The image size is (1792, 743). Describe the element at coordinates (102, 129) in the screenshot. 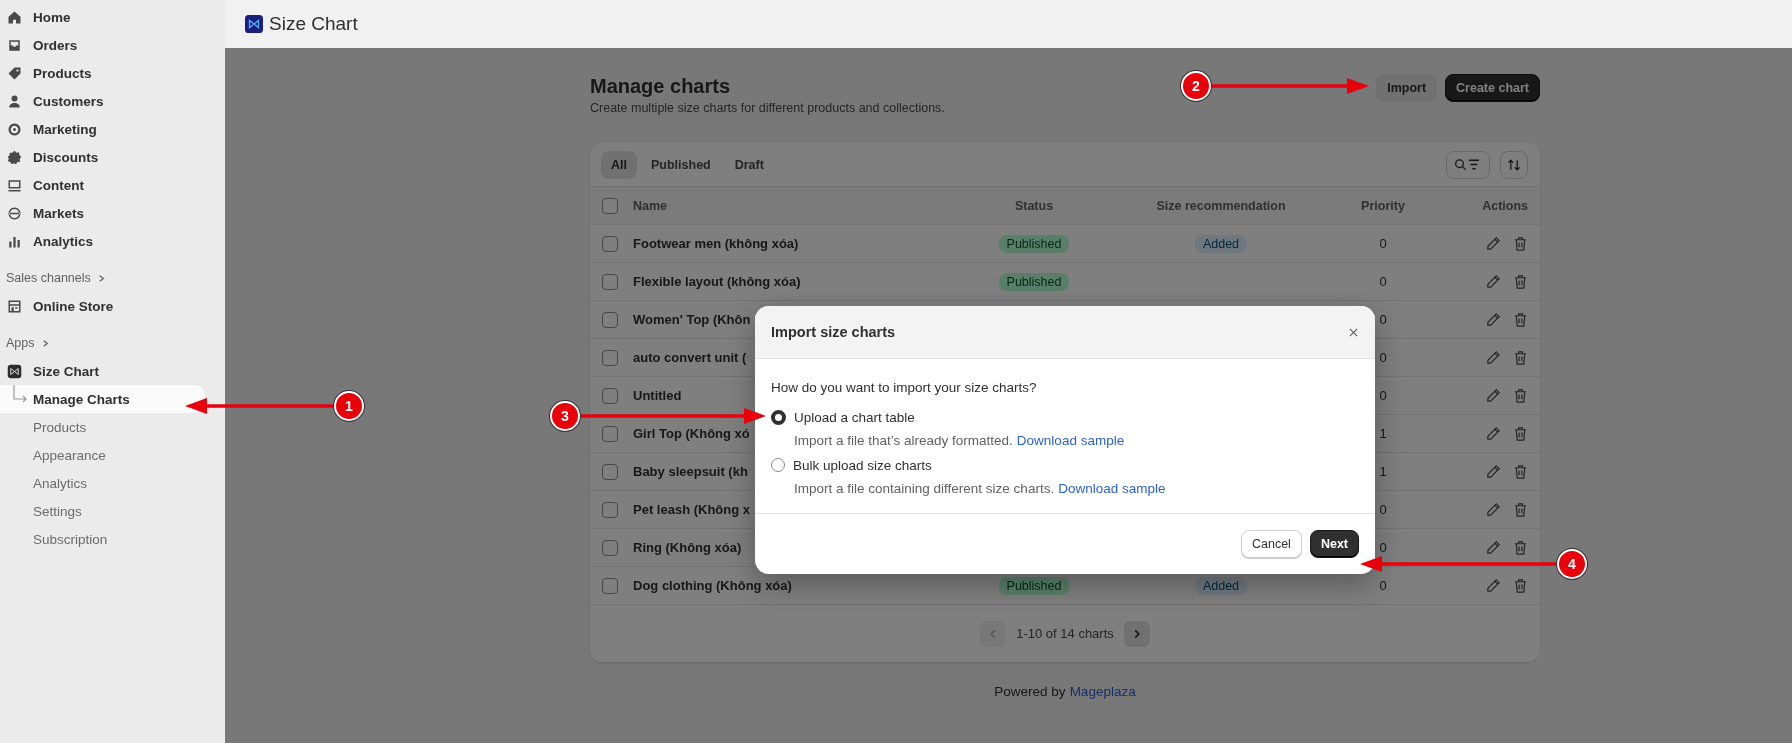

I see `nav-item: Marketing` at that location.